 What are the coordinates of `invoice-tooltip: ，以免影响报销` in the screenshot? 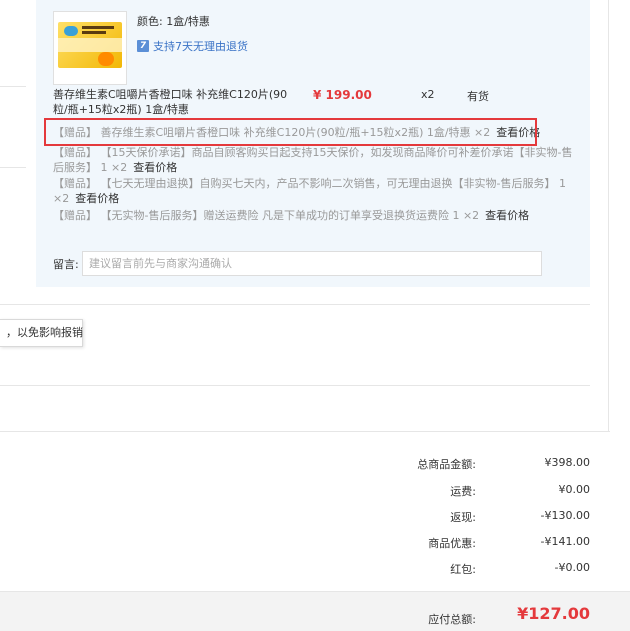 It's located at (41, 333).